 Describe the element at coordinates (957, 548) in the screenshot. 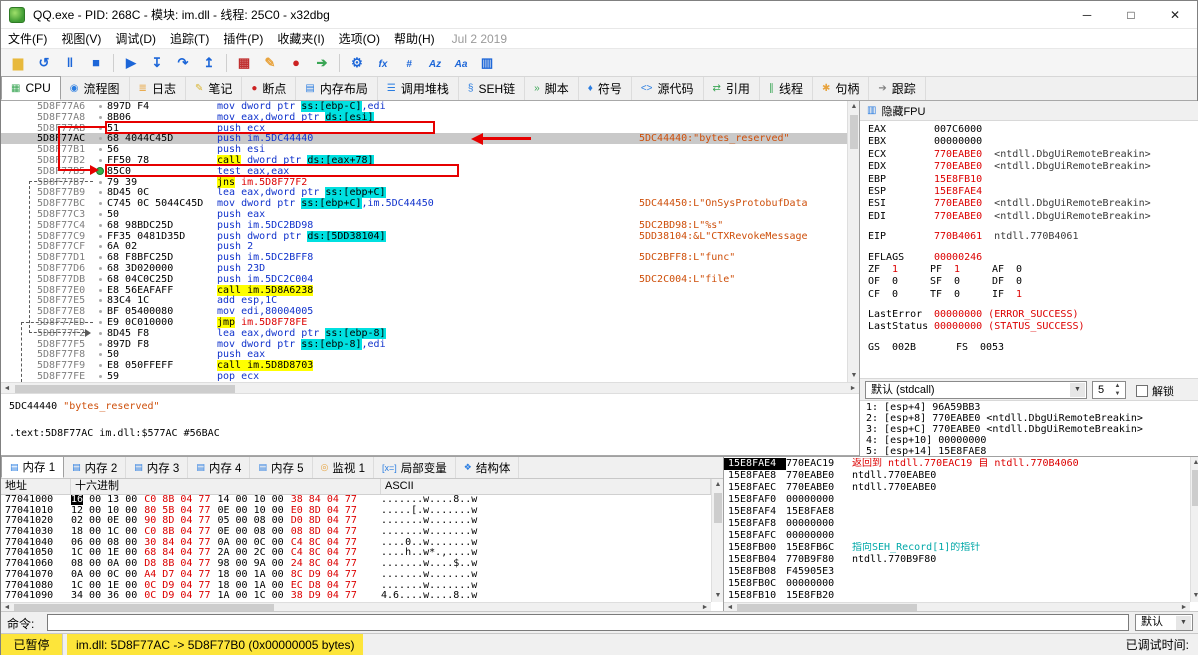

I see `stack-row: 15E8FB00 15E8FB6C 指向SEH_Record[1]的指针` at that location.